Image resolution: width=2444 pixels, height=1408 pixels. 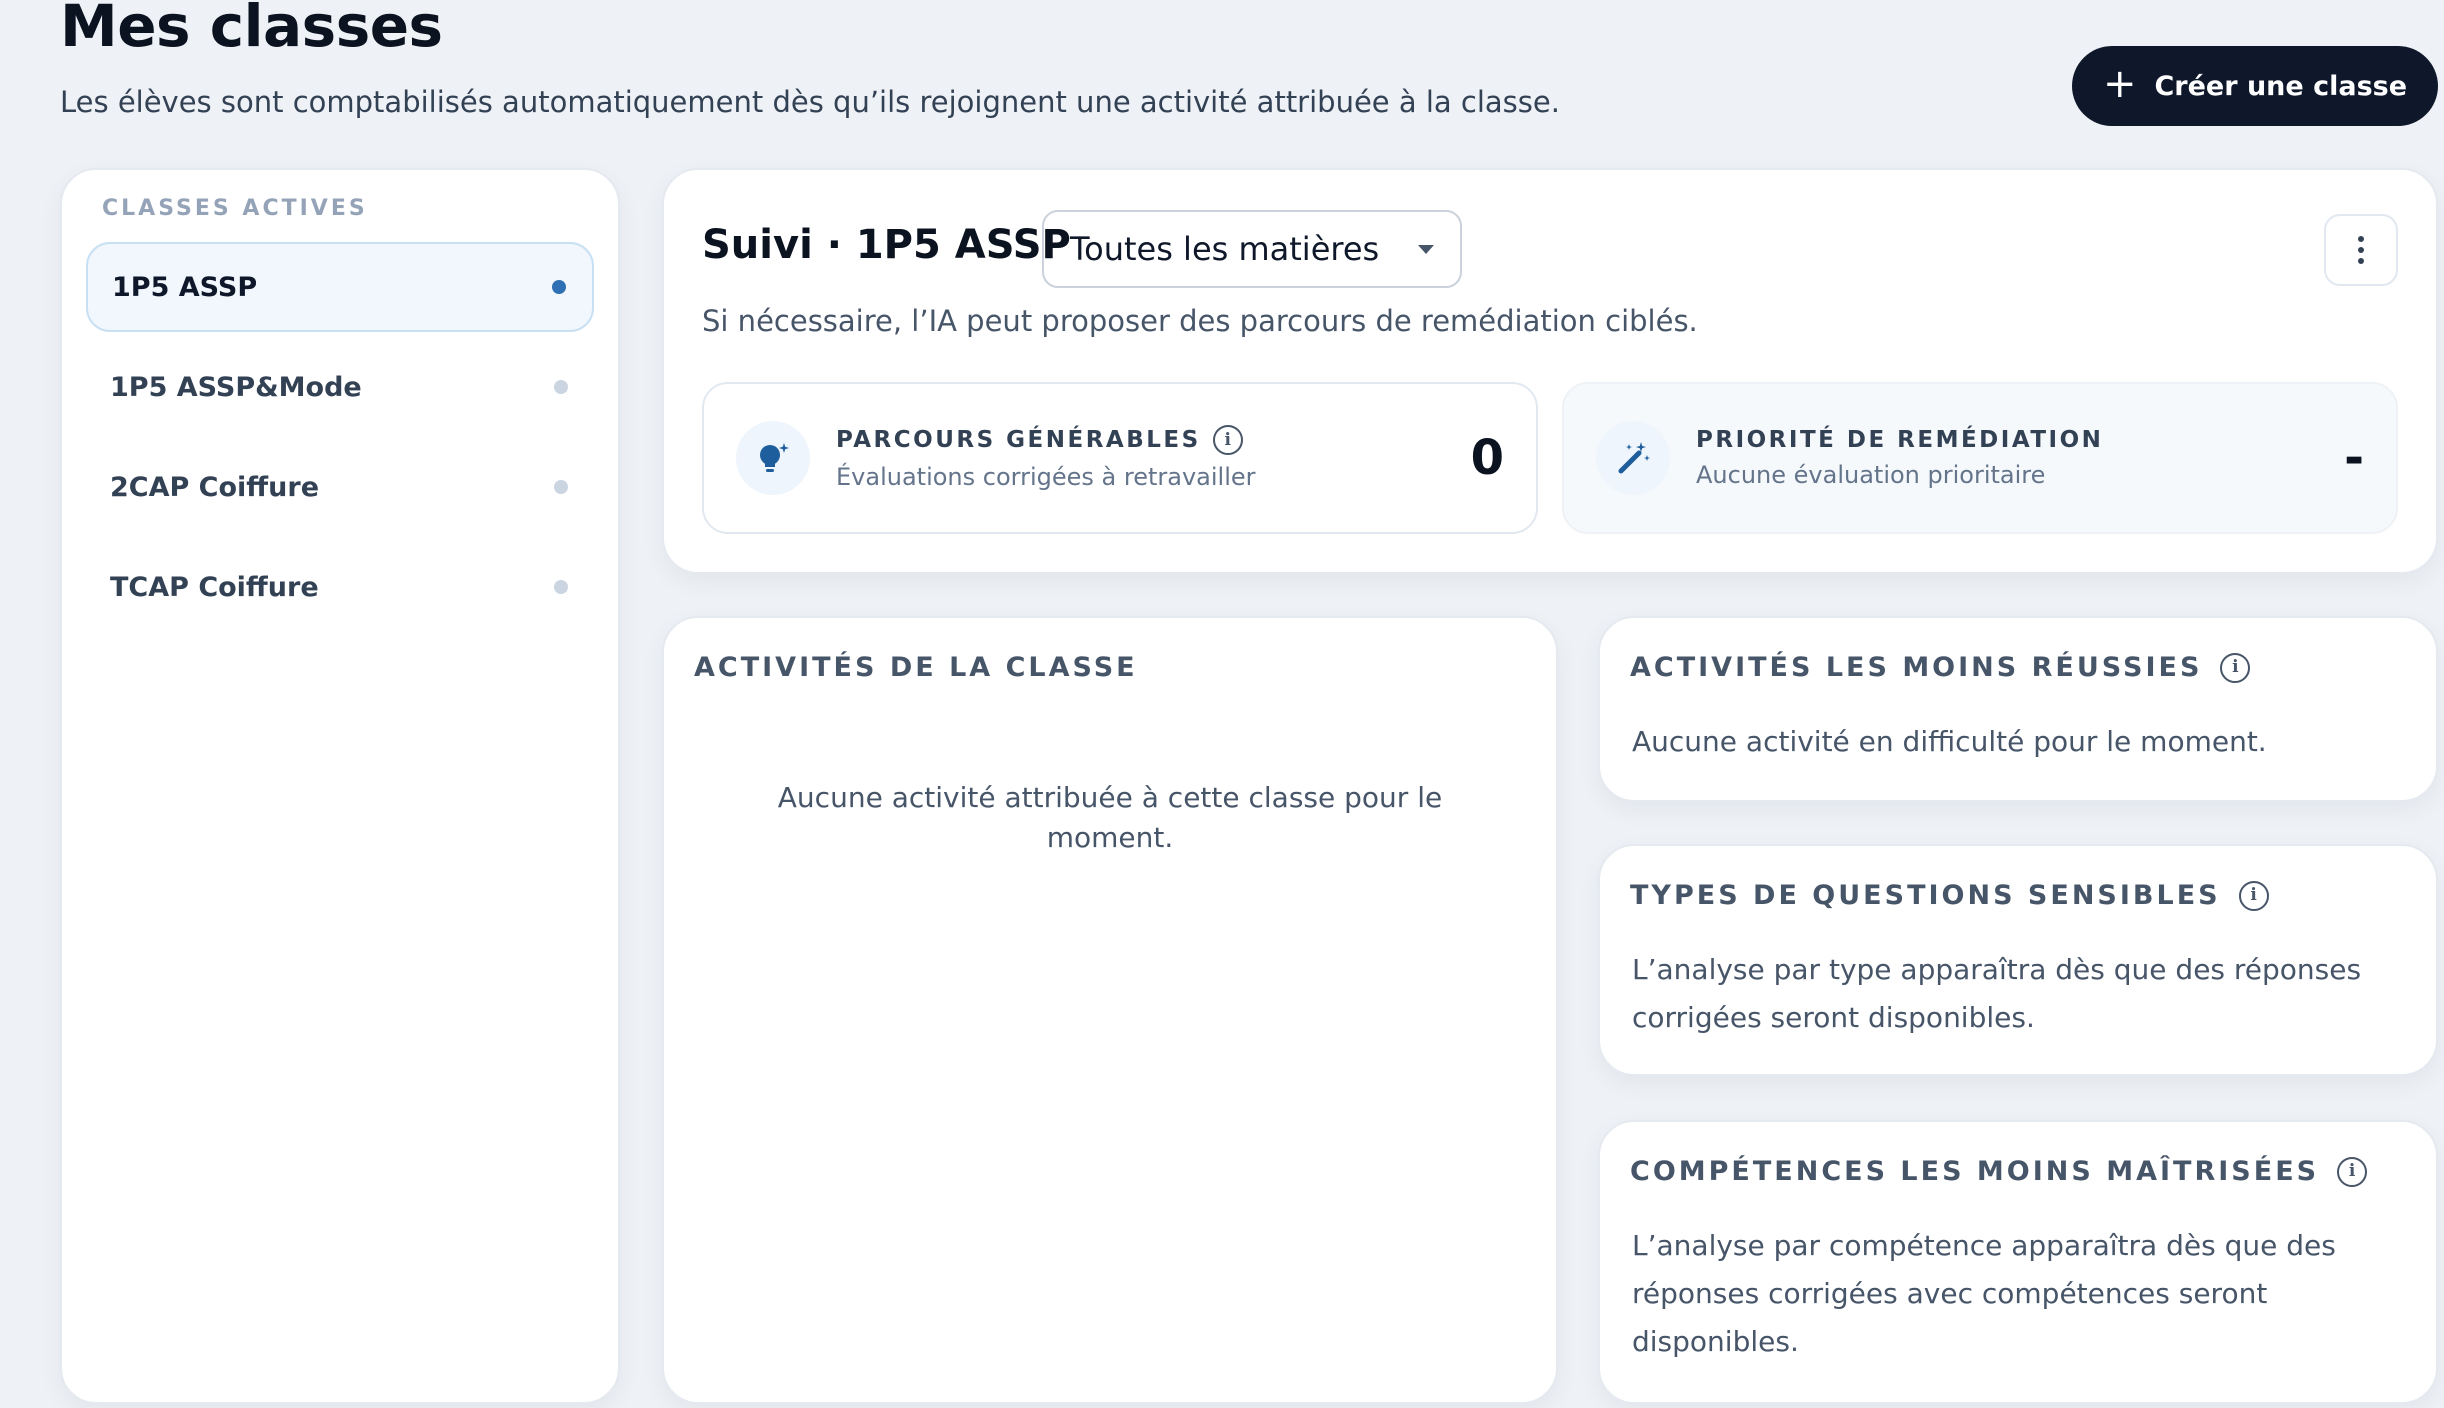 What do you see at coordinates (1633, 458) in the screenshot?
I see `magic-wand-icon` at bounding box center [1633, 458].